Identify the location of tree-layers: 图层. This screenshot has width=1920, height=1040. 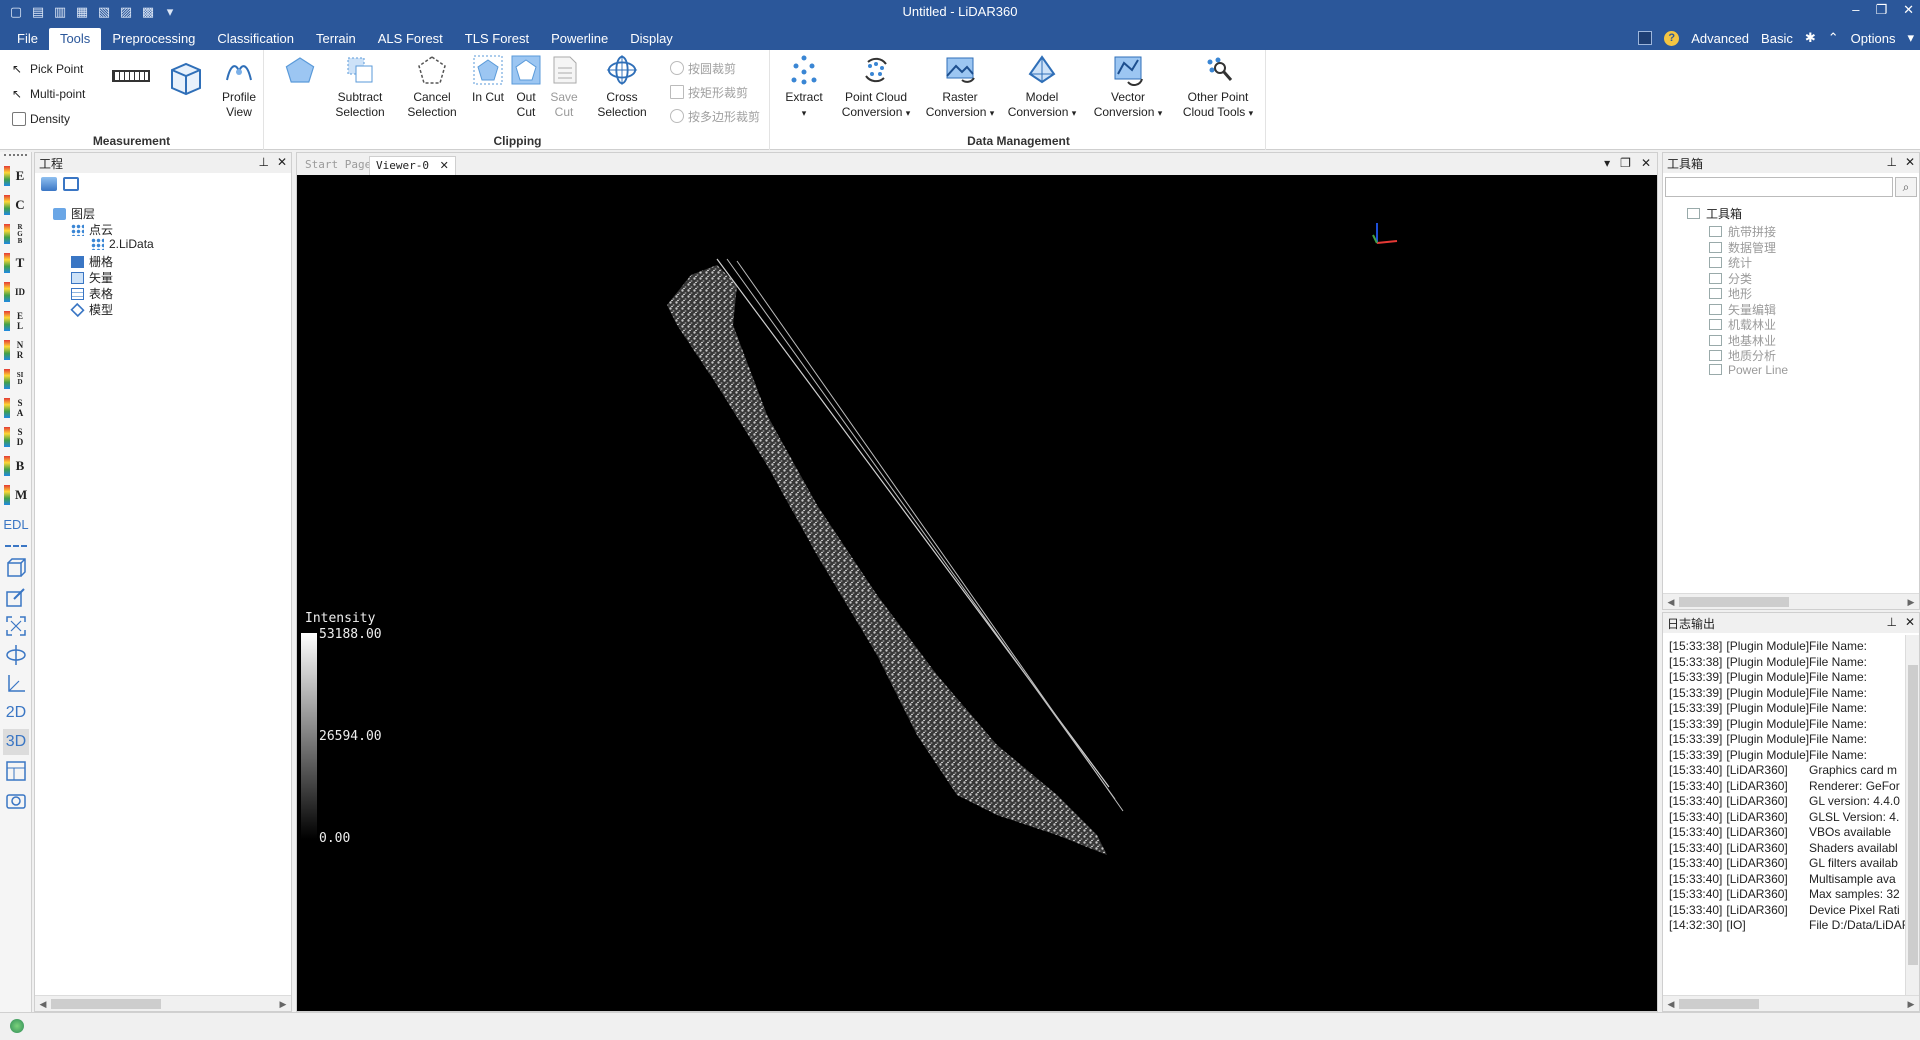
(74, 213).